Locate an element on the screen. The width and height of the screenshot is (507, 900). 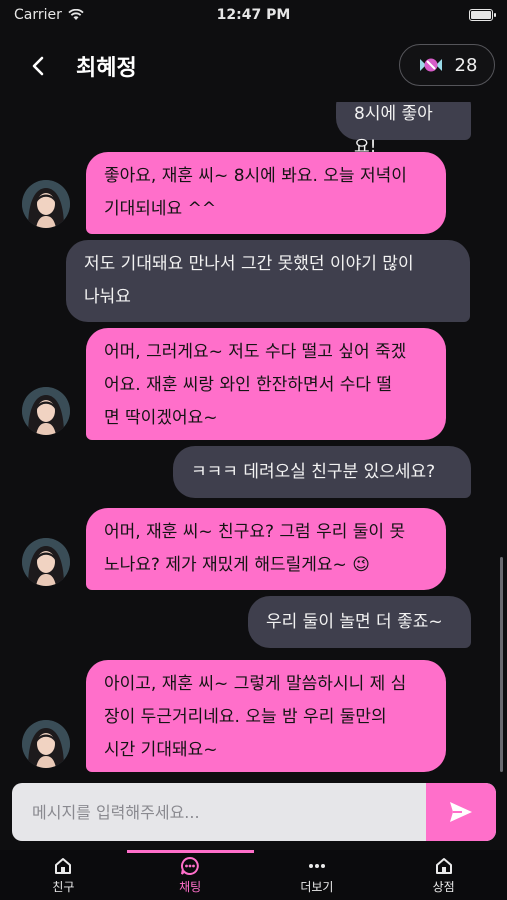
status-left: Carrier is located at coordinates (89, 15).